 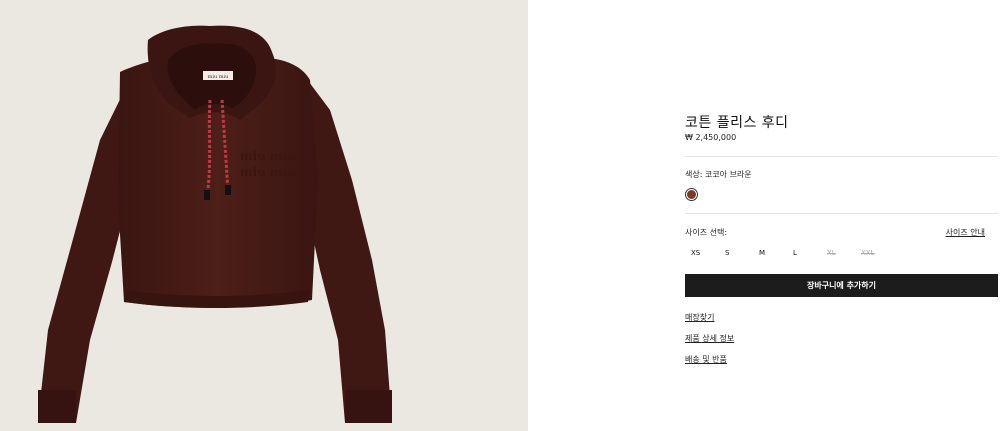 I want to click on chest-logo-second: miu miu, so click(x=268, y=172).